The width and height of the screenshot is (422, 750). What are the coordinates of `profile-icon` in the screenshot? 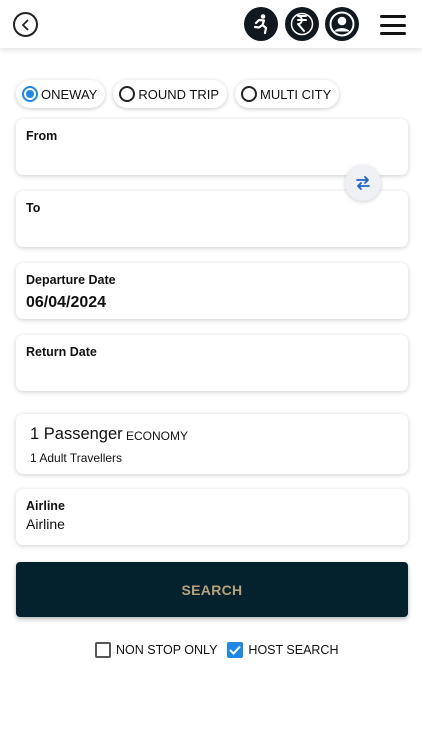 It's located at (342, 24).